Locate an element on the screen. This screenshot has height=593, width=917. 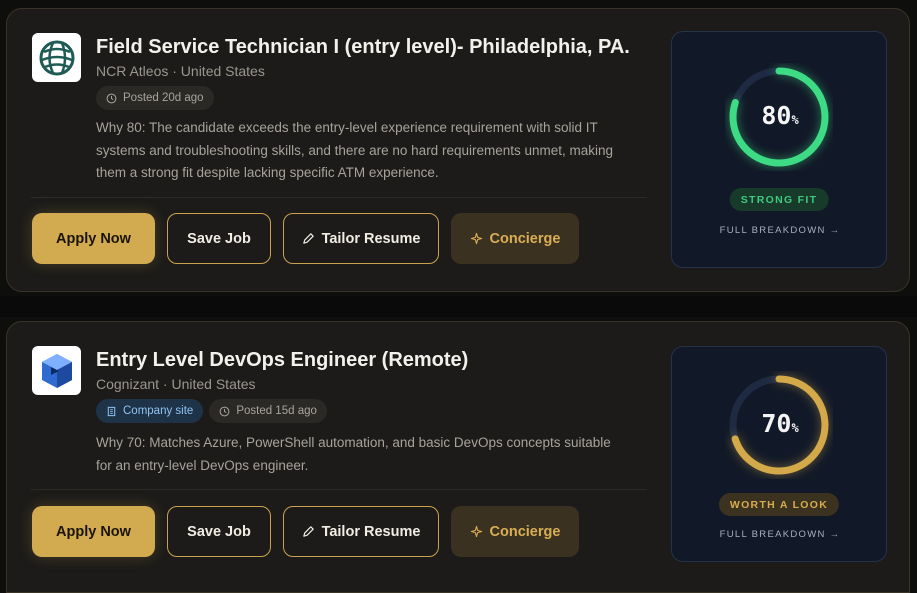
job-tags: Company site Posted 15d ago is located at coordinates (211, 411).